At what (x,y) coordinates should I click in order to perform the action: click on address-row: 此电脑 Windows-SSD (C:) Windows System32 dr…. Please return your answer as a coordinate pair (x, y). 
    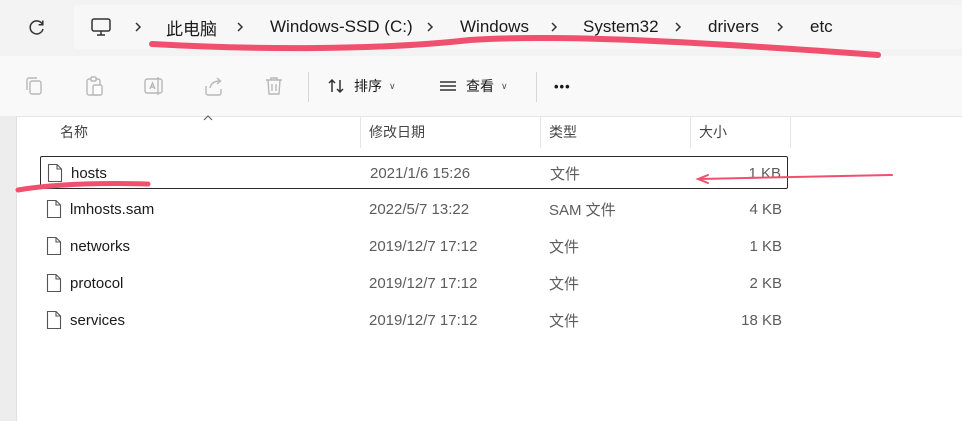
    Looking at the image, I should click on (481, 28).